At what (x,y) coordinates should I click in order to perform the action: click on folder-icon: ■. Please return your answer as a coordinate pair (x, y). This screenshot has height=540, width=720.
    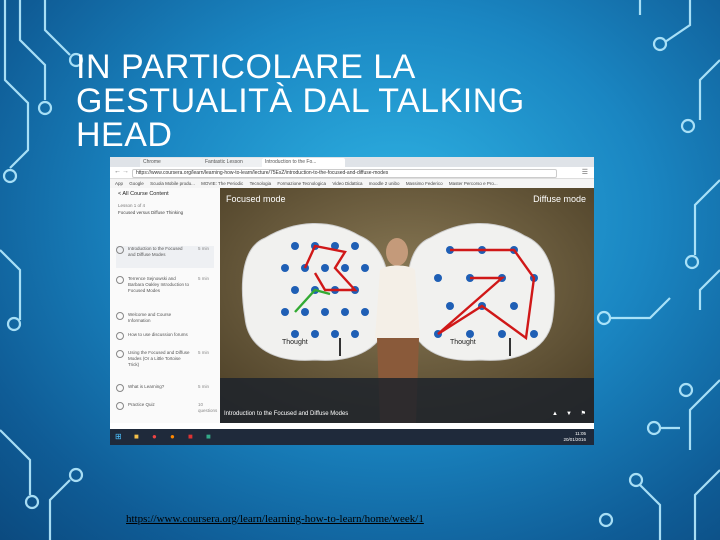
    Looking at the image, I should click on (136, 436).